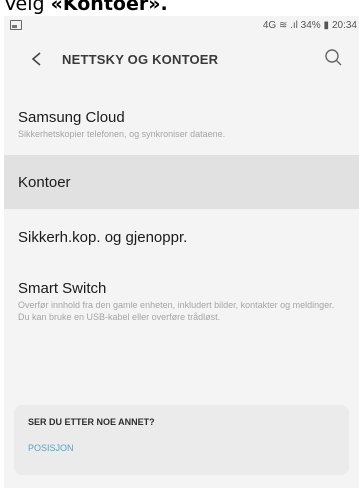 The width and height of the screenshot is (359, 488). What do you see at coordinates (181, 25) in the screenshot?
I see `status-bar: 4G ≋ .ıl 34% ▮ 20:34` at bounding box center [181, 25].